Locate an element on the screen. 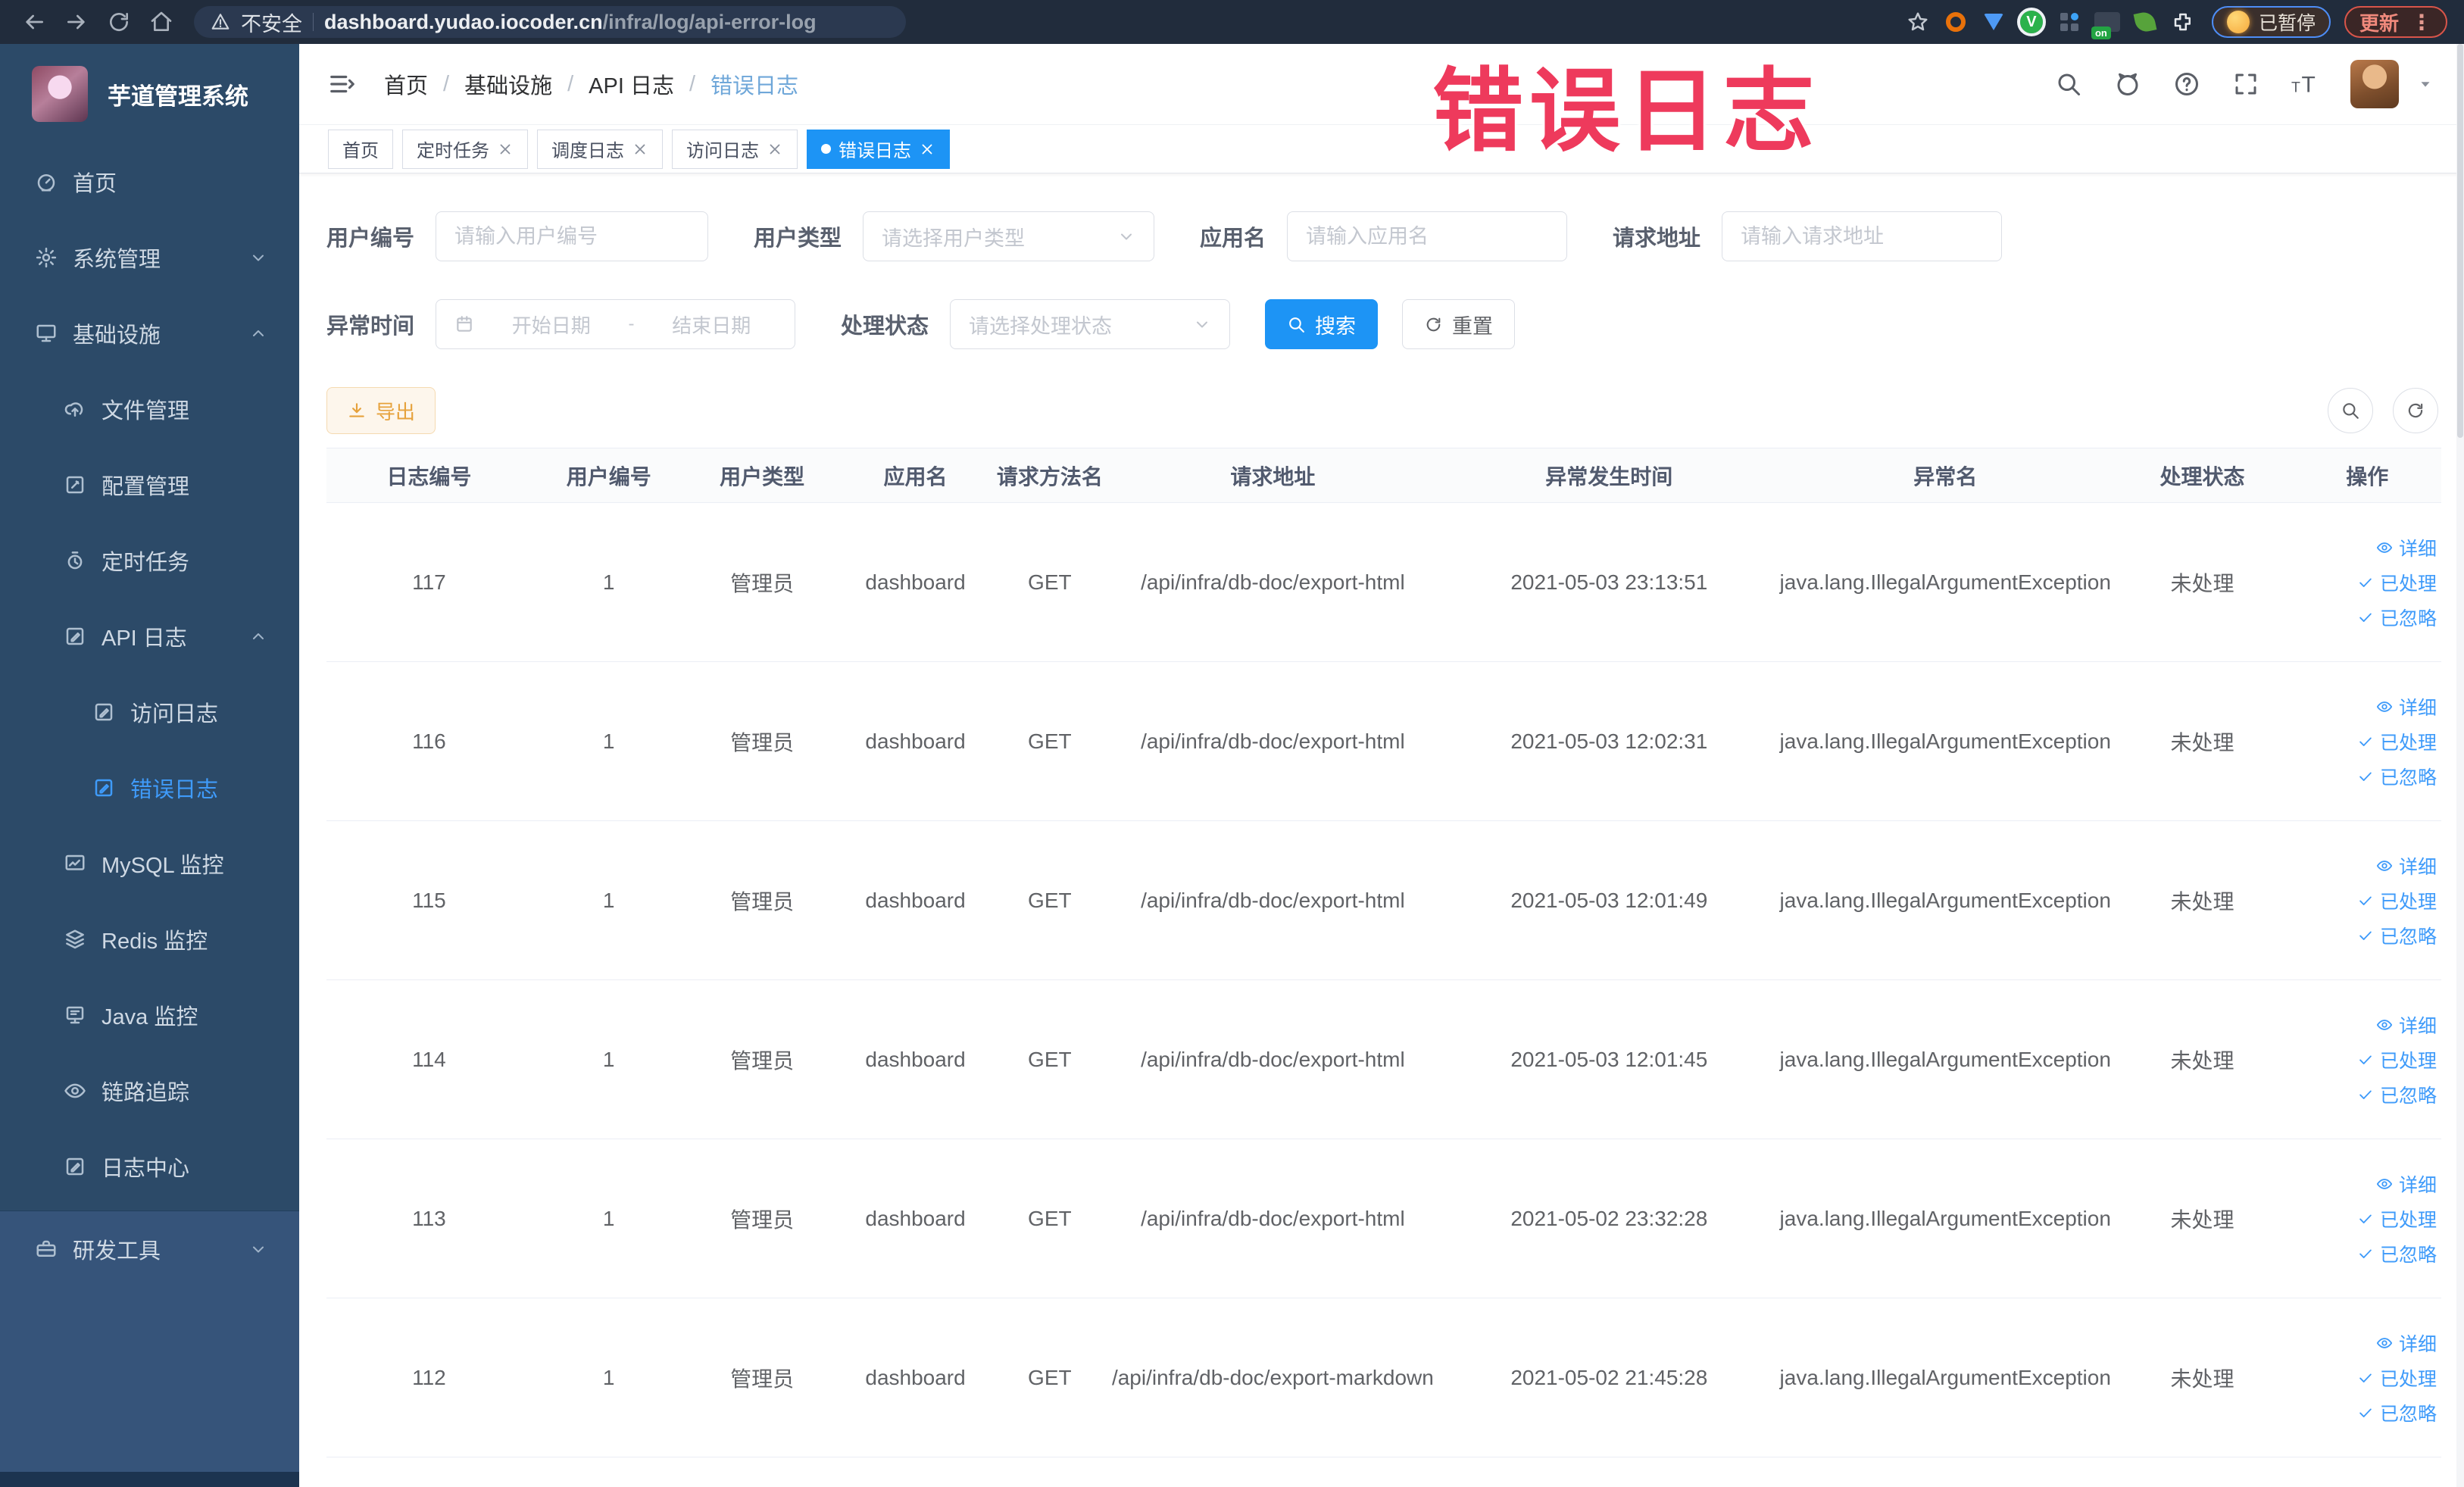  browser-reload-button is located at coordinates (118, 22).